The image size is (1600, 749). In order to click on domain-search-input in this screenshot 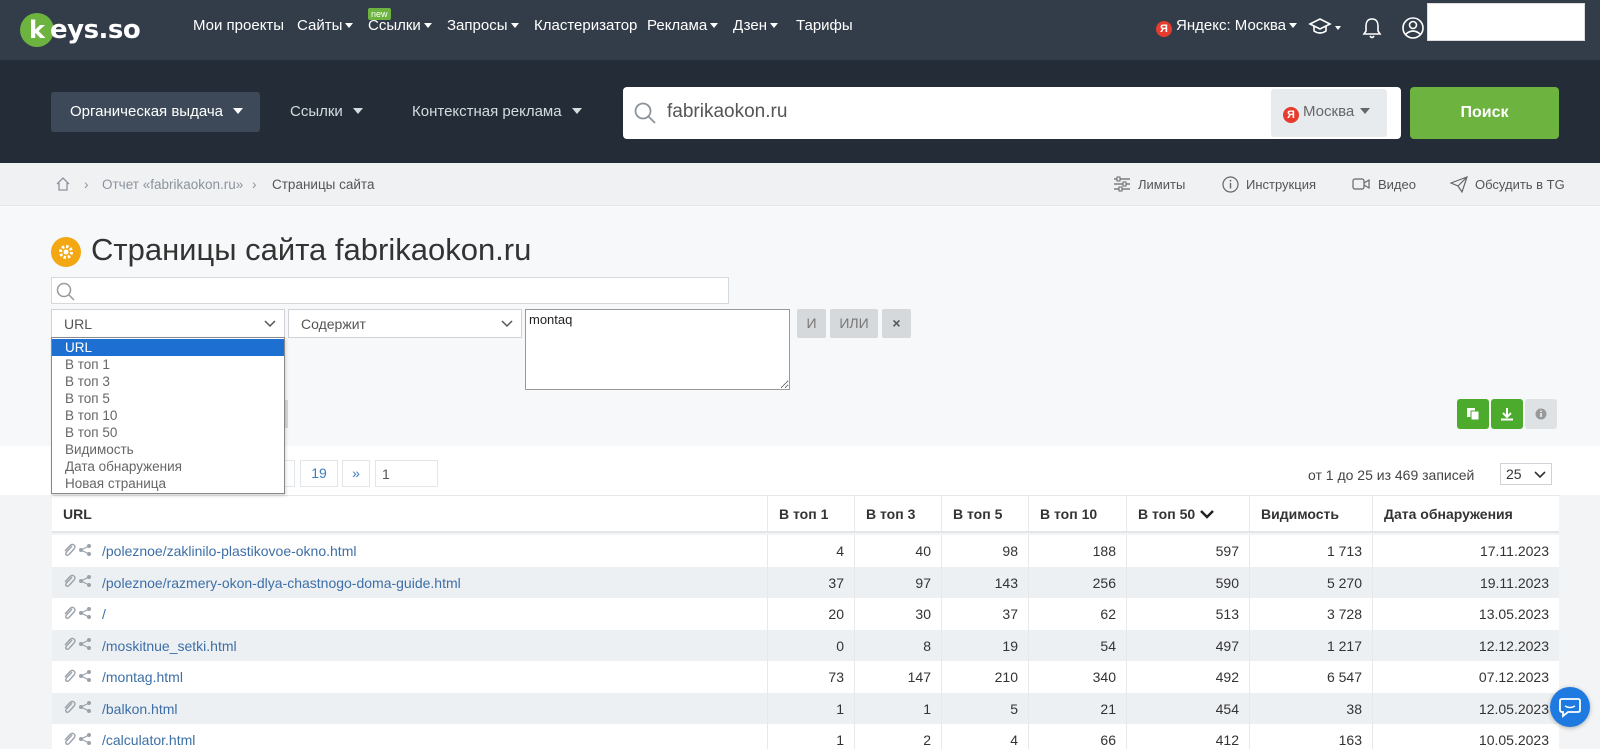, I will do `click(947, 112)`.